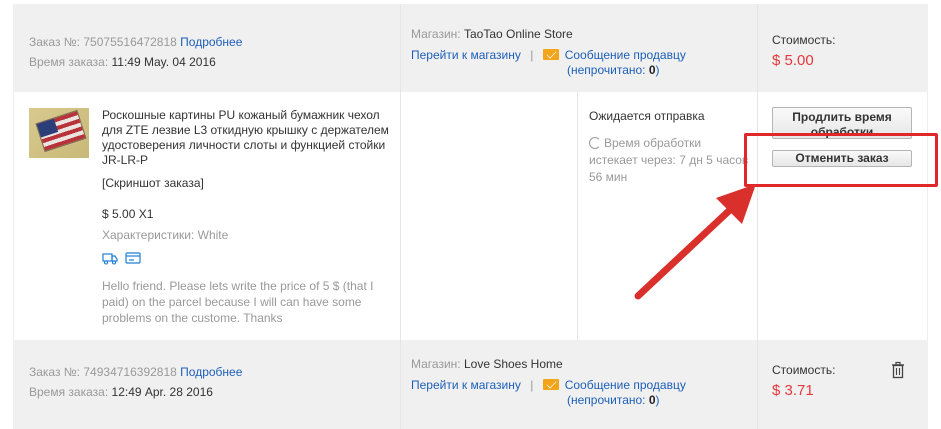 Image resolution: width=941 pixels, height=429 pixels. I want to click on processing-countdown: истекает через: 7 дн 5 часов, so click(669, 160).